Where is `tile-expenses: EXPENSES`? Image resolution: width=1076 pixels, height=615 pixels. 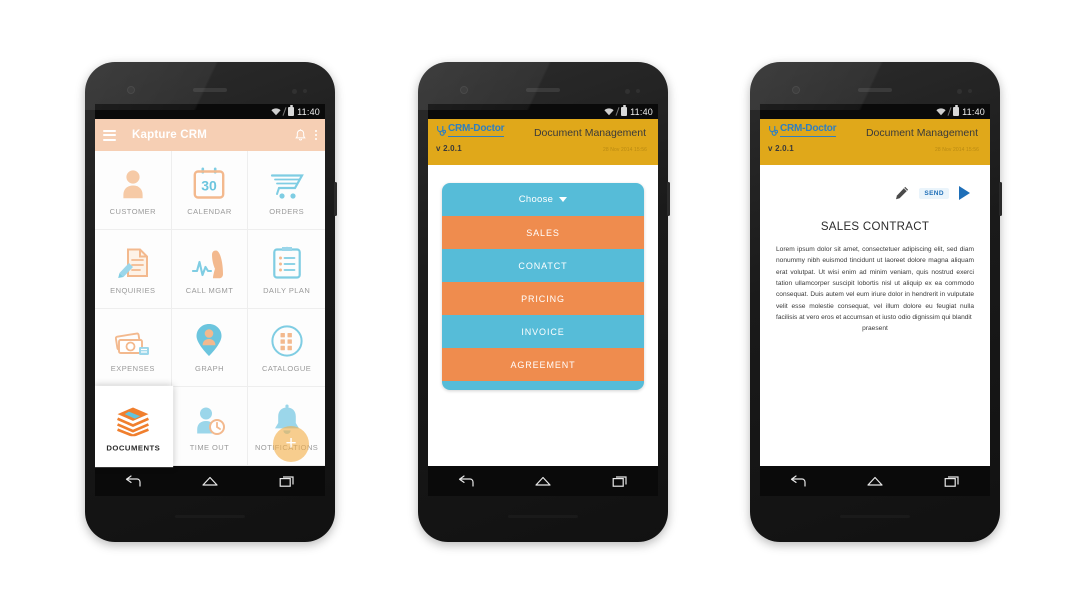 tile-expenses: EXPENSES is located at coordinates (133, 348).